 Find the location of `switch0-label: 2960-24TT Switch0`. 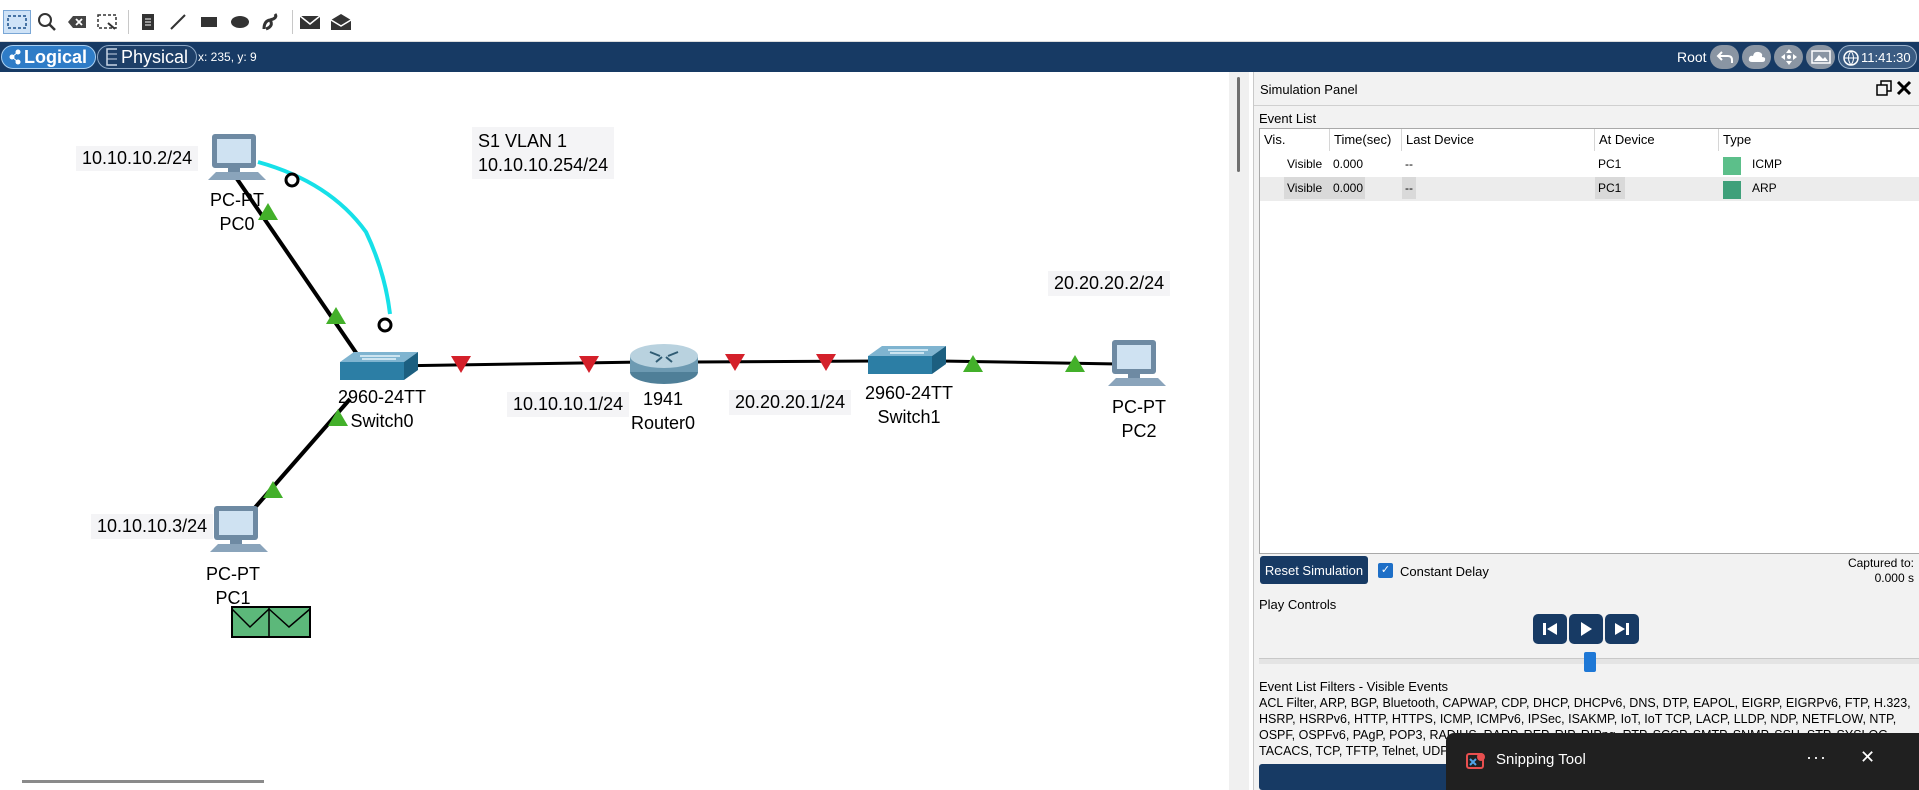

switch0-label: 2960-24TT Switch0 is located at coordinates (382, 409).